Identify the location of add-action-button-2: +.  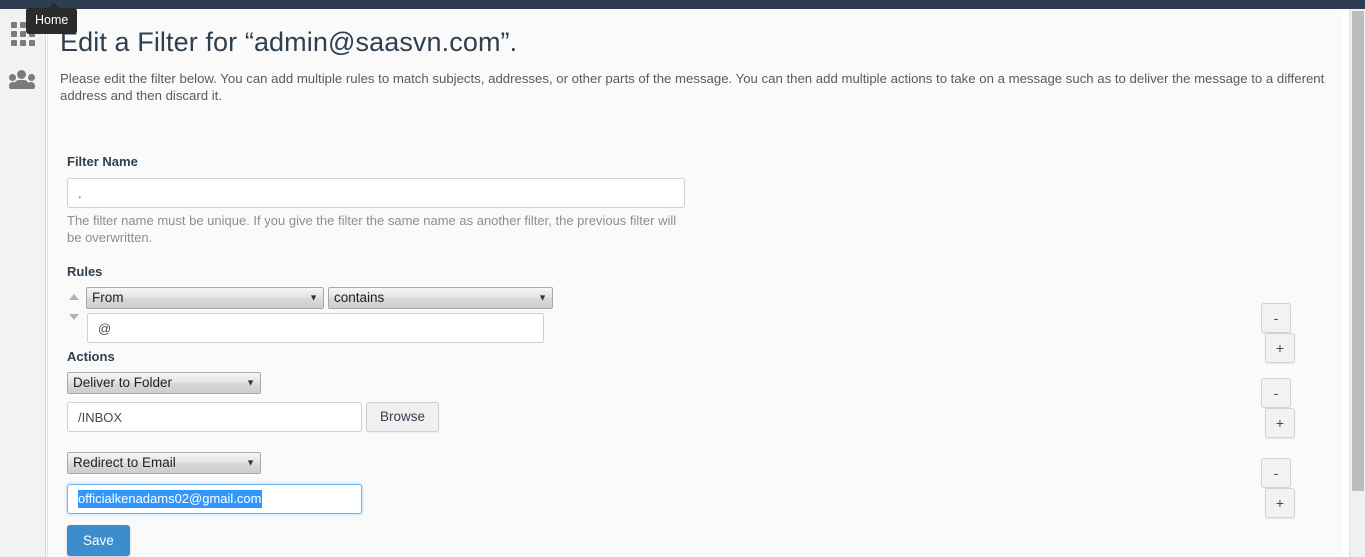
(1280, 503).